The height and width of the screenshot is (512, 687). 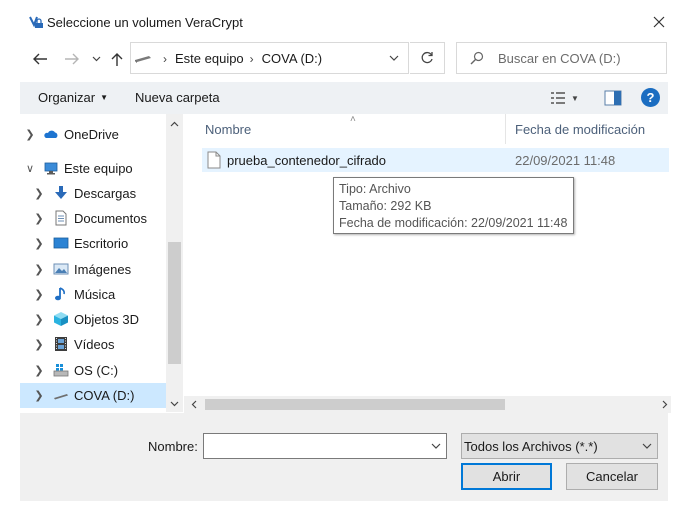 I want to click on nav-item-musica: ❯ Música, so click(x=93, y=294).